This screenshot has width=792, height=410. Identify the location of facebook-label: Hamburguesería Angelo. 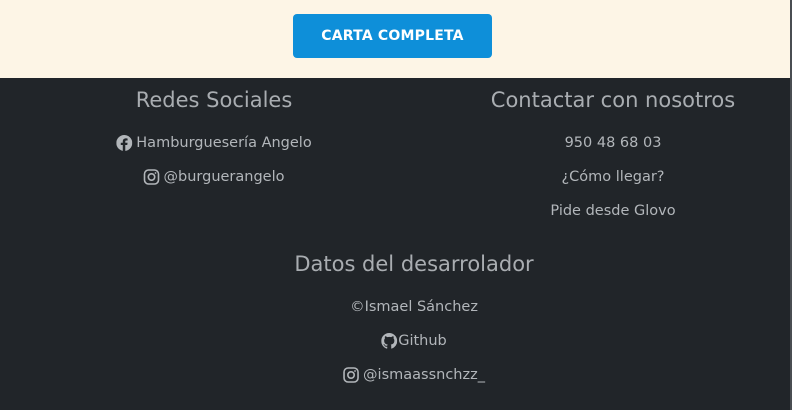
(224, 143).